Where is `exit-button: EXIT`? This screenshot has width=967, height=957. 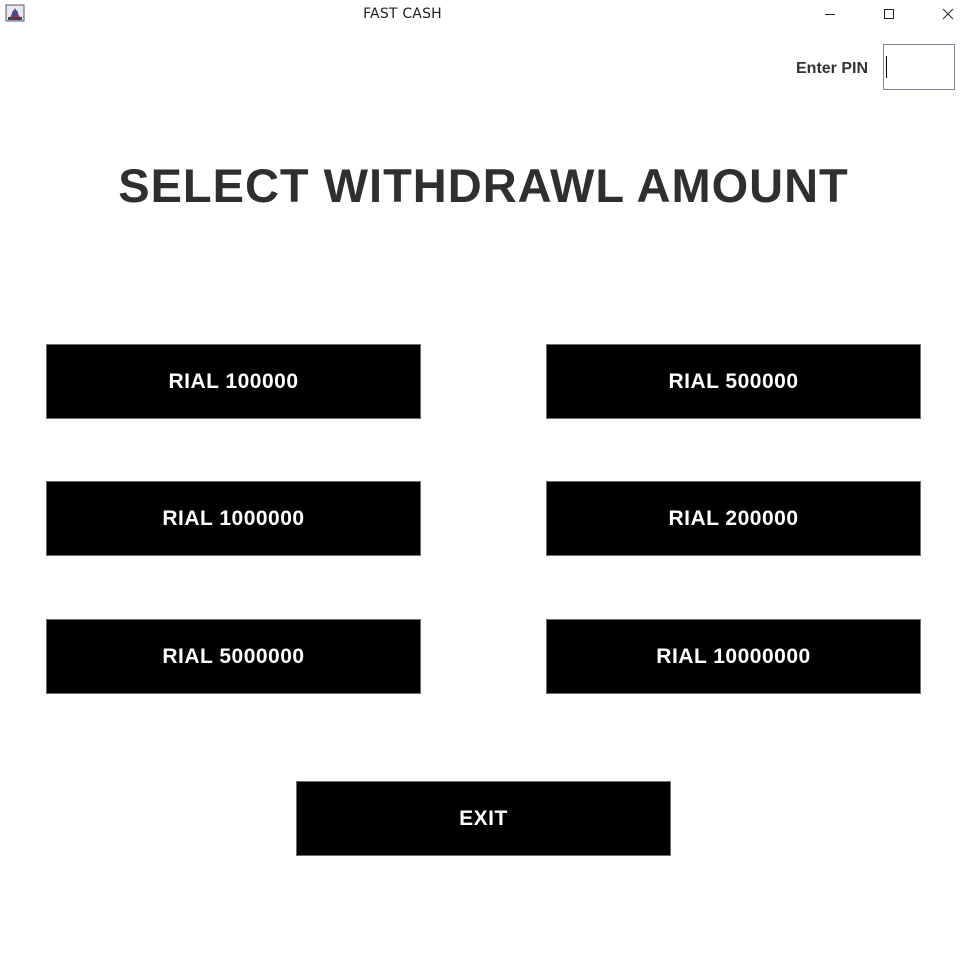
exit-button: EXIT is located at coordinates (483, 818).